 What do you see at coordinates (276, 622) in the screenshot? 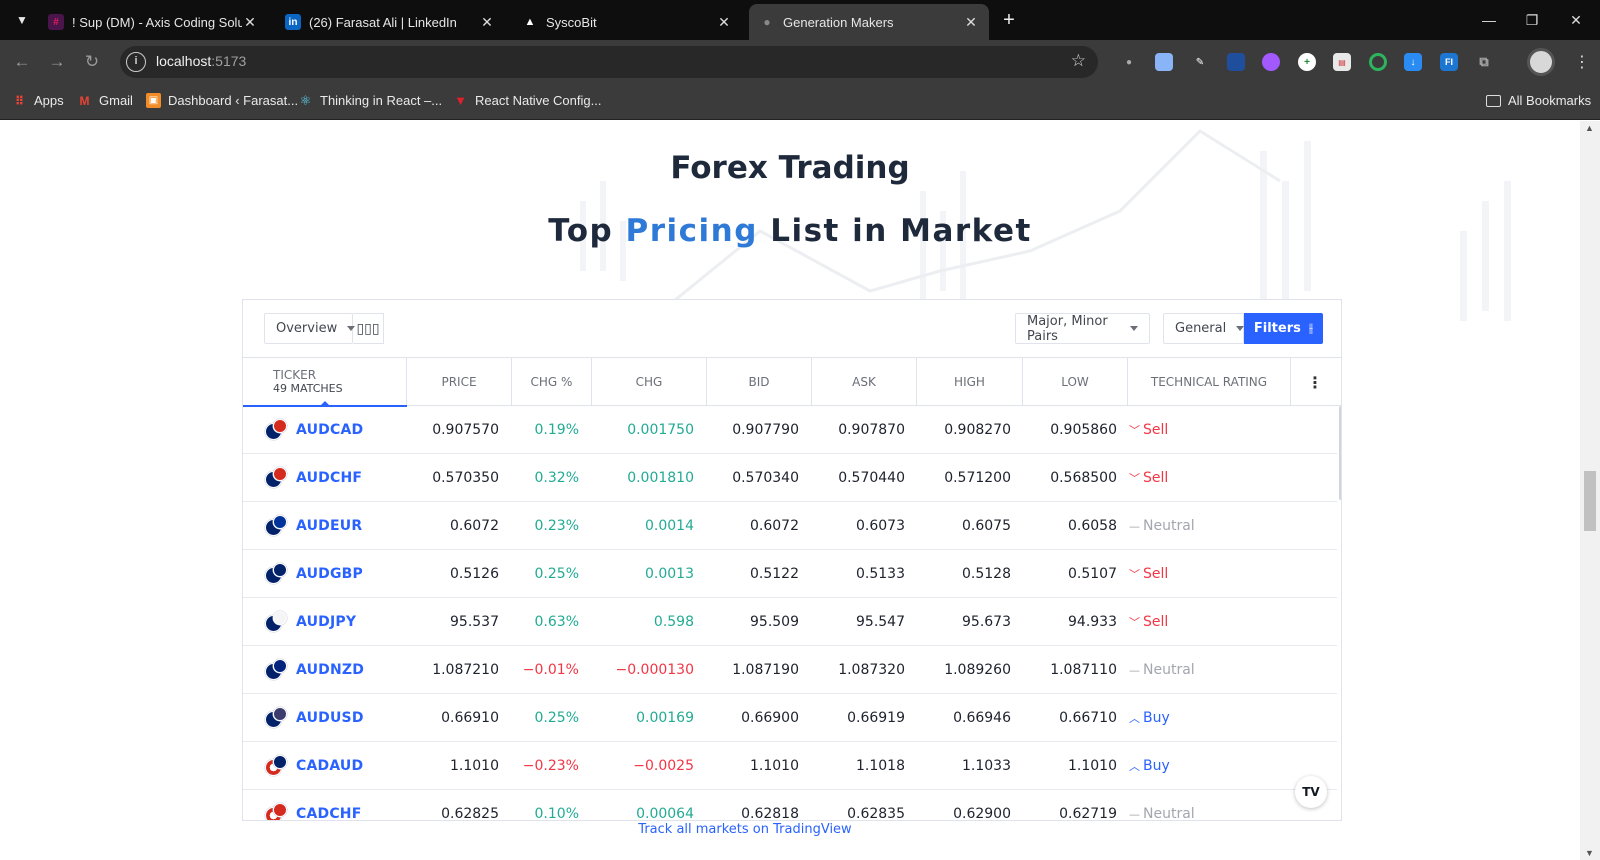
I see `currency-flag-icon` at bounding box center [276, 622].